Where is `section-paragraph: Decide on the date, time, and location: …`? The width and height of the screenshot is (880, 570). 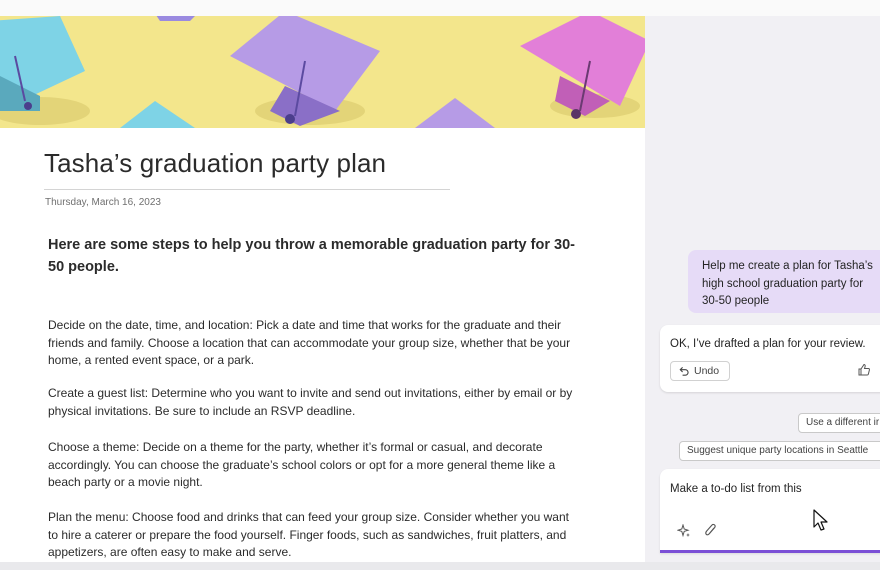
section-paragraph: Decide on the date, time, and location: … is located at coordinates (313, 343).